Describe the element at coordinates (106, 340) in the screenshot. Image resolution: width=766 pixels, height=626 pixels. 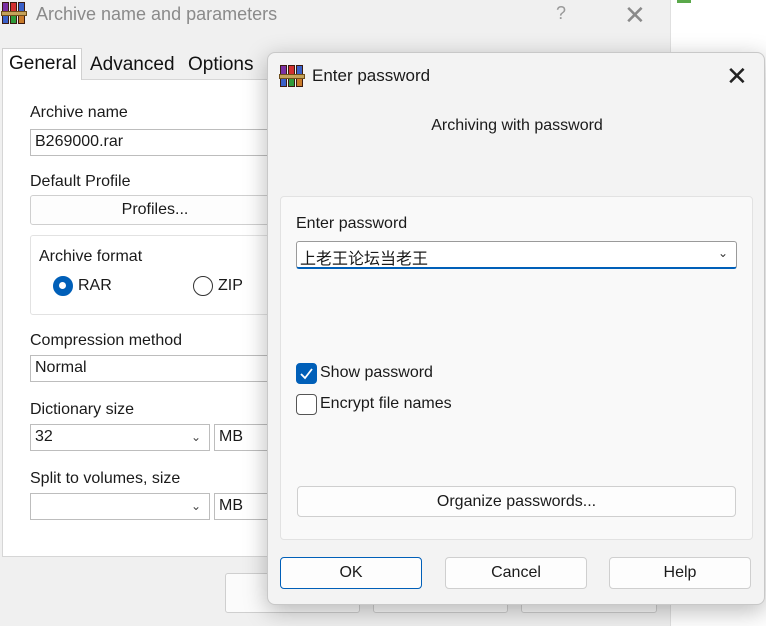
I see `compression-method-label: Compression method` at that location.